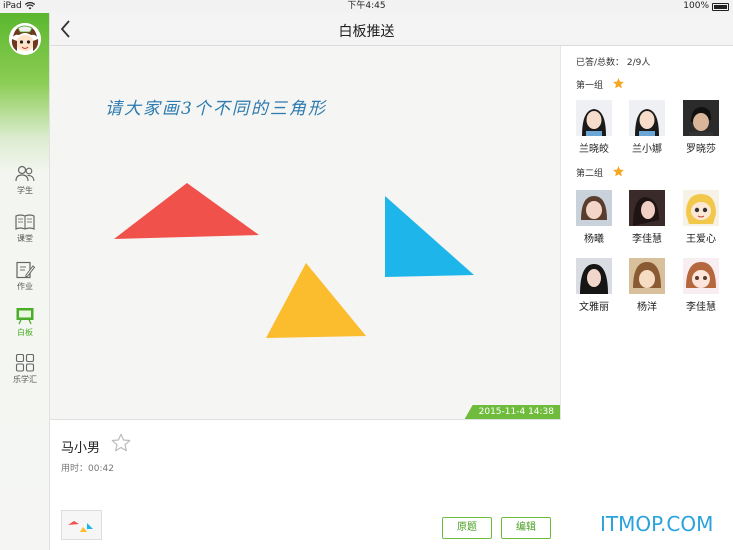 The image size is (733, 550). Describe the element at coordinates (657, 524) in the screenshot. I see `watermark-logo: ITMOP.COM` at that location.